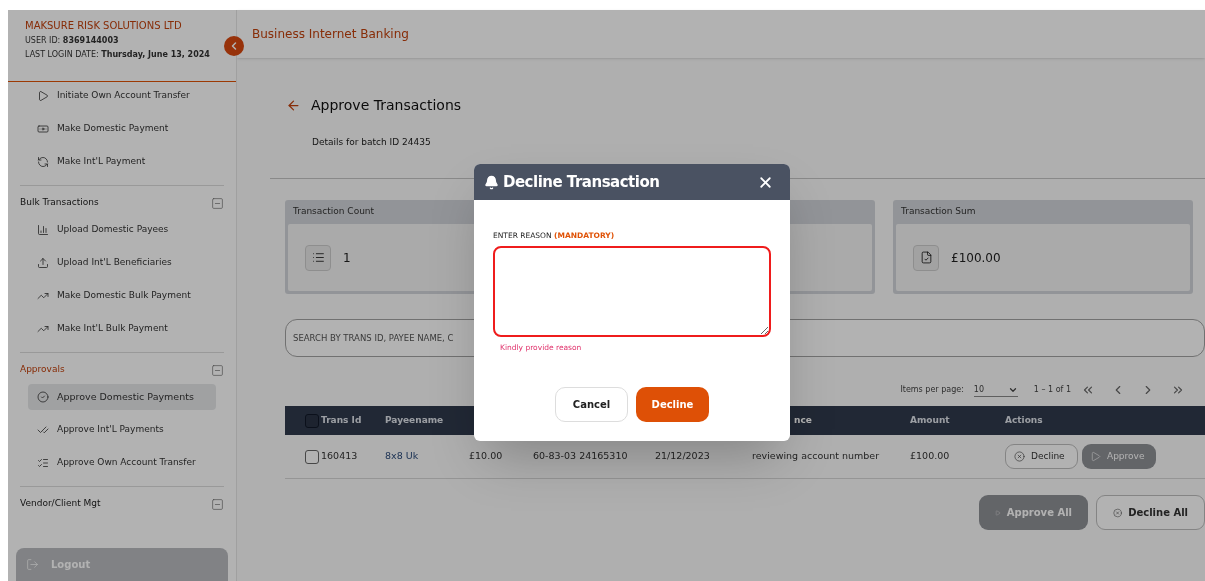  What do you see at coordinates (59, 203) in the screenshot?
I see `section-title: Bulk Transactions` at bounding box center [59, 203].